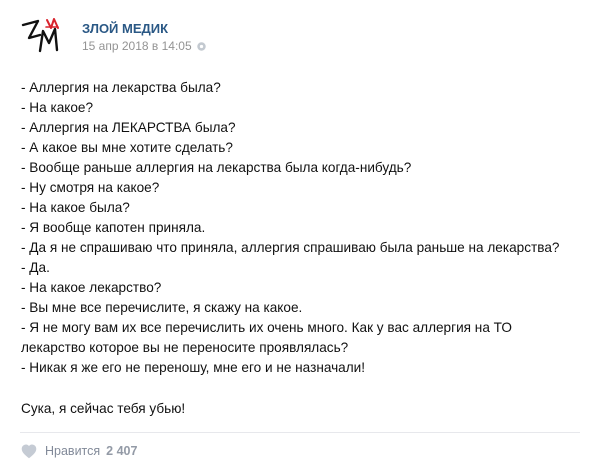  I want to click on post-date: 15 апр 2018 в 14:05, so click(137, 46).